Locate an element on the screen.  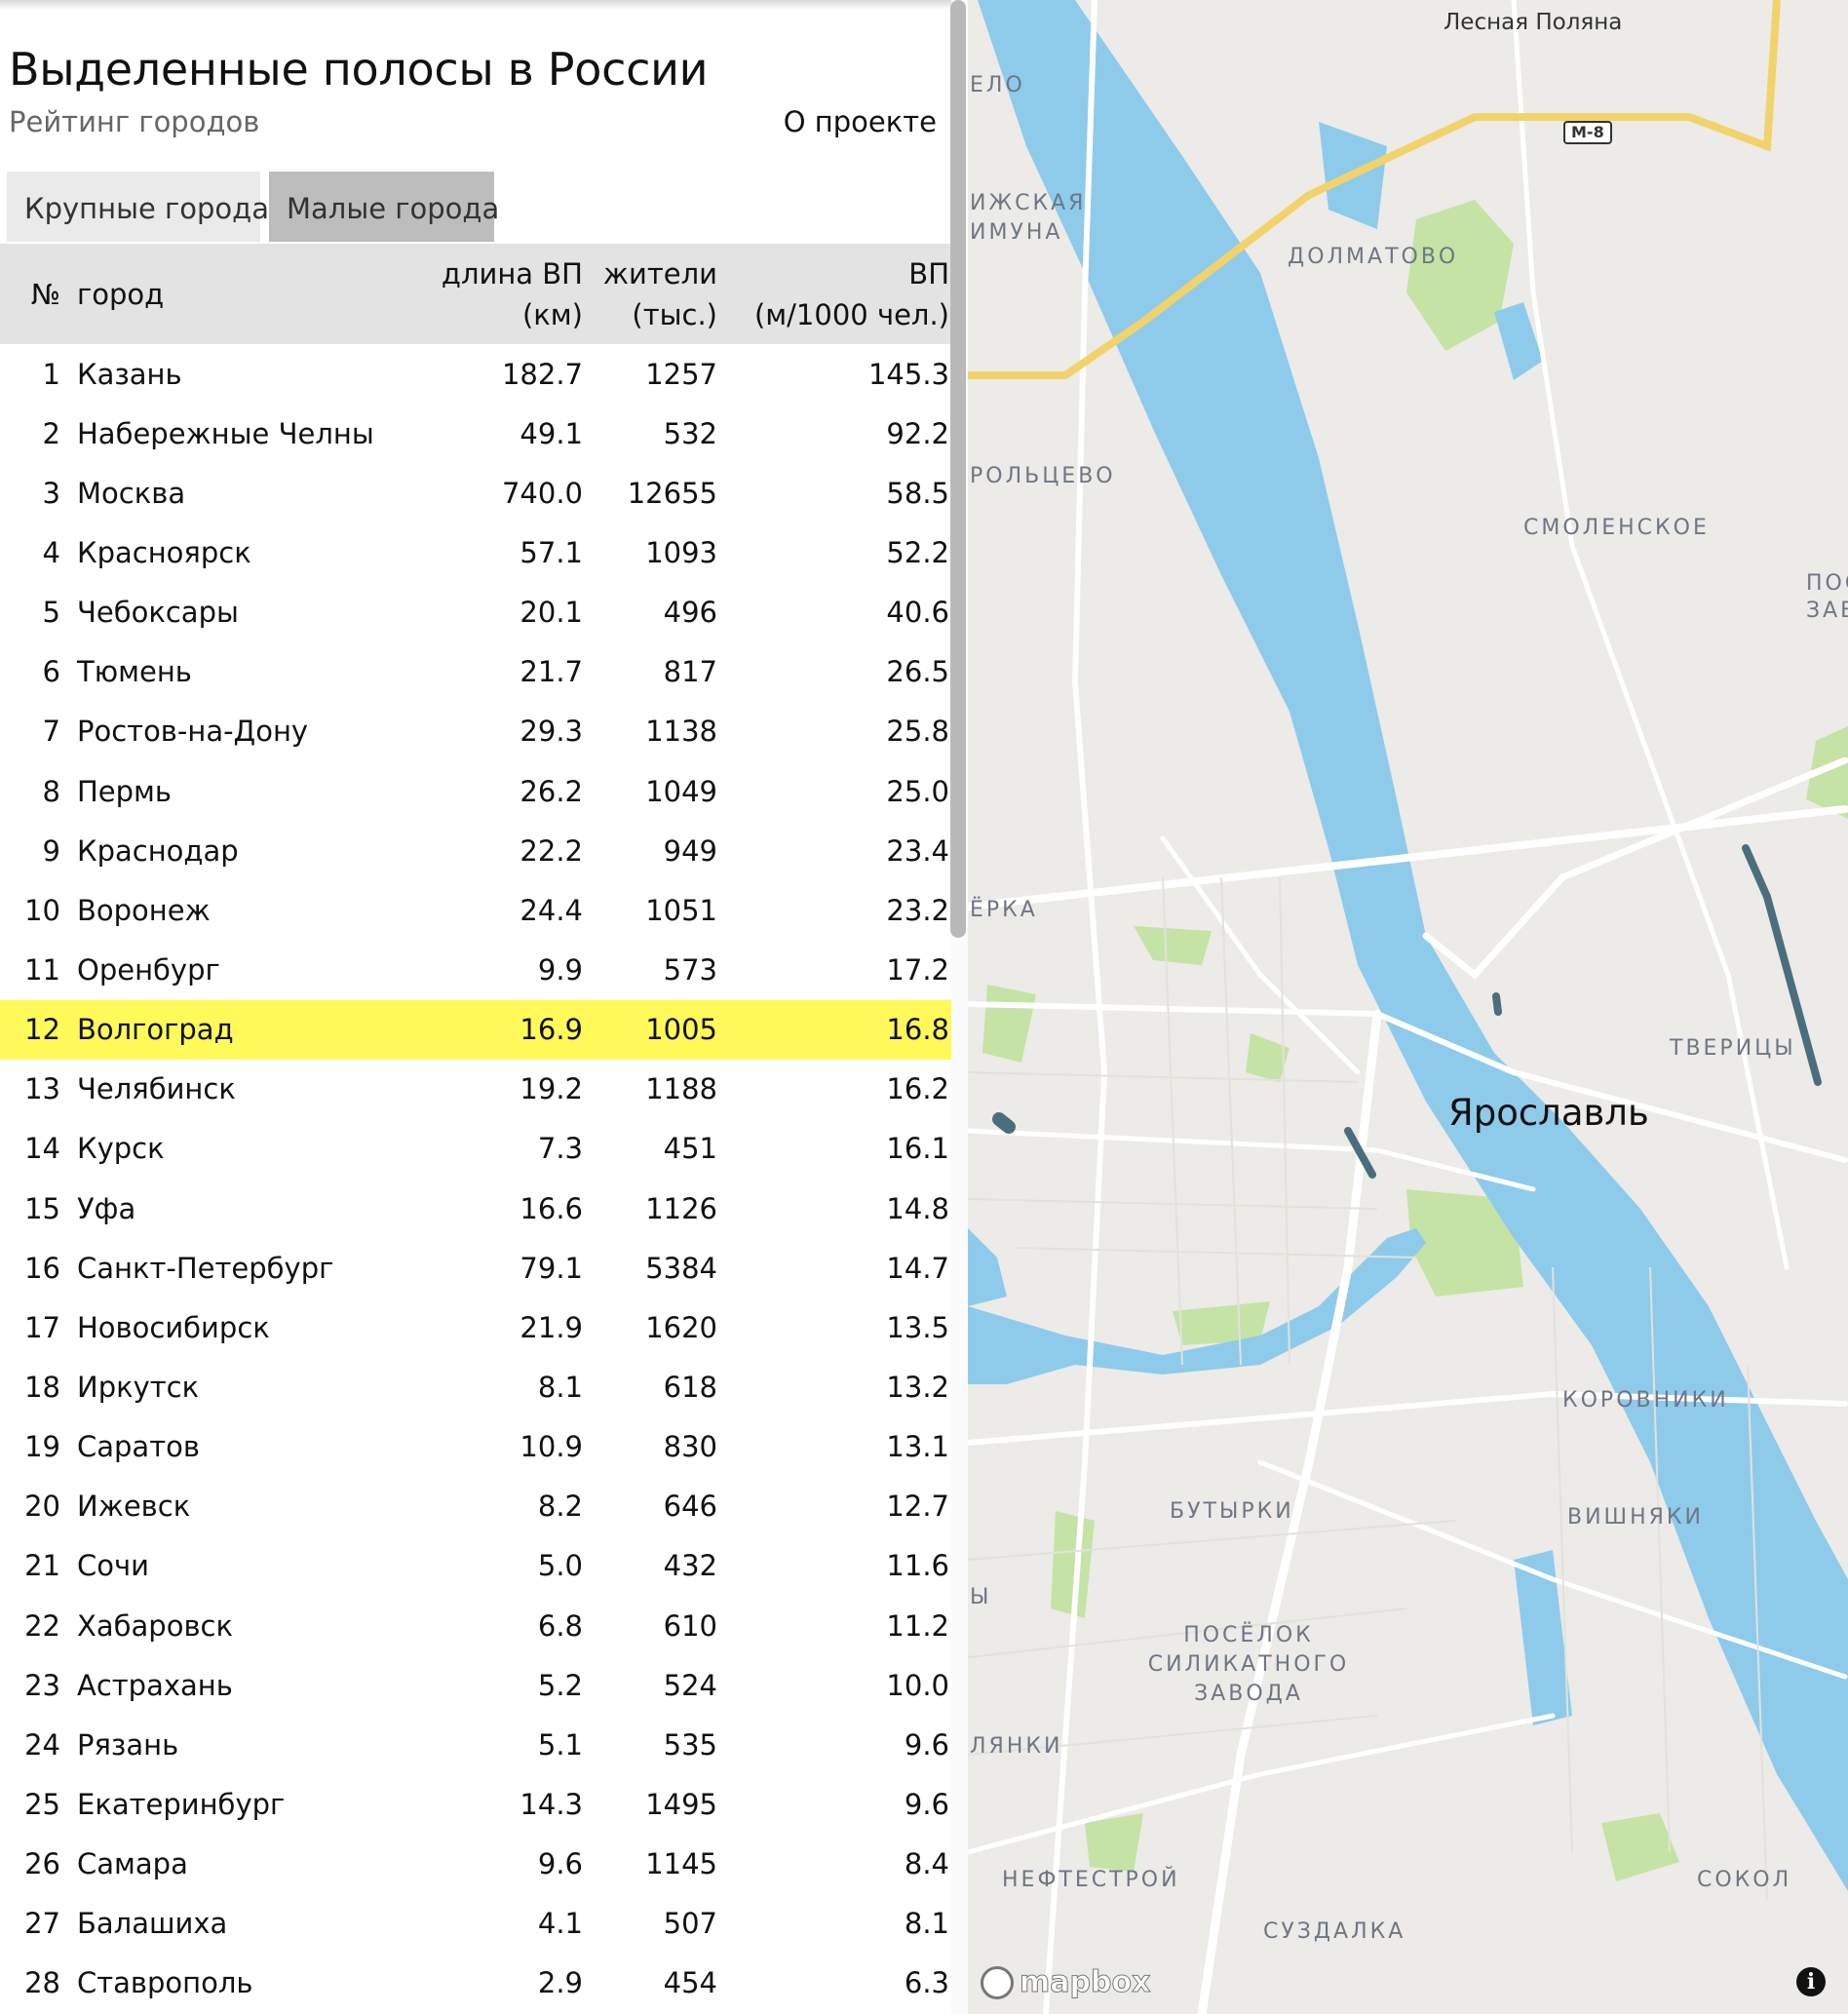
district-dolmatovo: ДОЛМАТОВО is located at coordinates (1373, 257).